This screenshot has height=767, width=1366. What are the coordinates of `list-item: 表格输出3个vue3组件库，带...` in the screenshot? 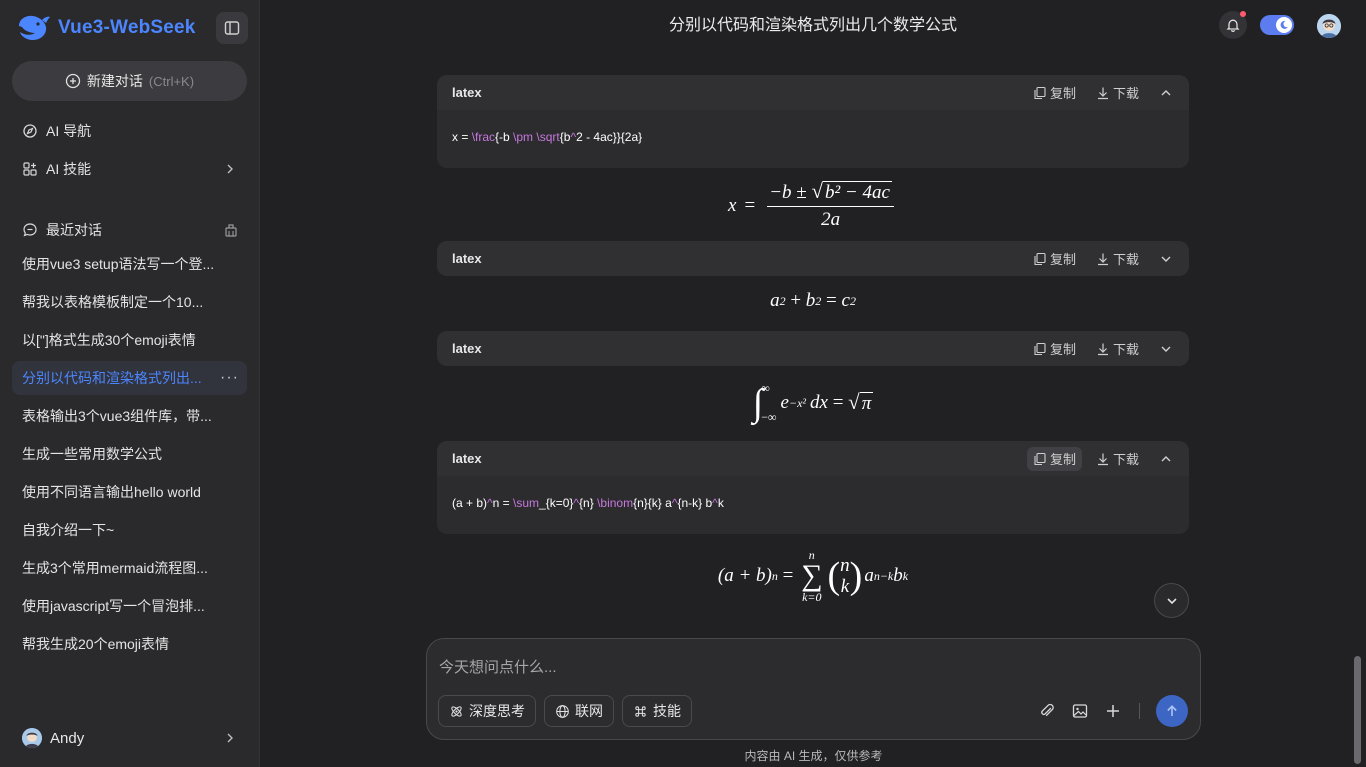 It's located at (129, 416).